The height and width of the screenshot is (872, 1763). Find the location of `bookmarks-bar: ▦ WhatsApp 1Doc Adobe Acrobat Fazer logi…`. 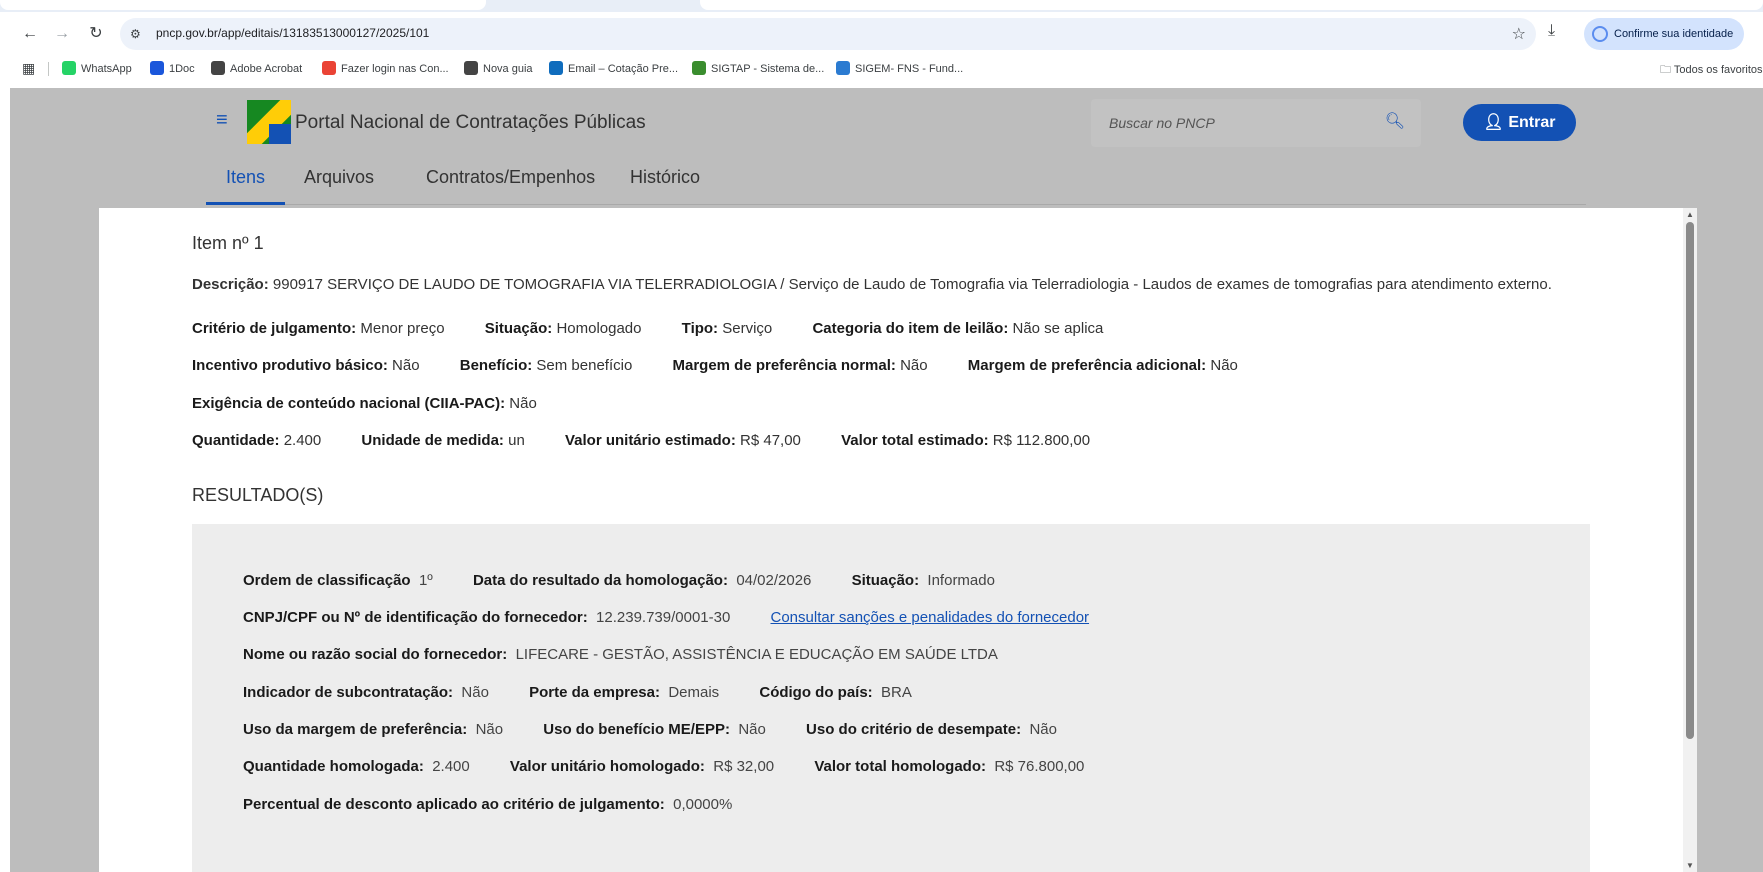

bookmarks-bar: ▦ WhatsApp 1Doc Adobe Acrobat Fazer logi… is located at coordinates (881, 69).